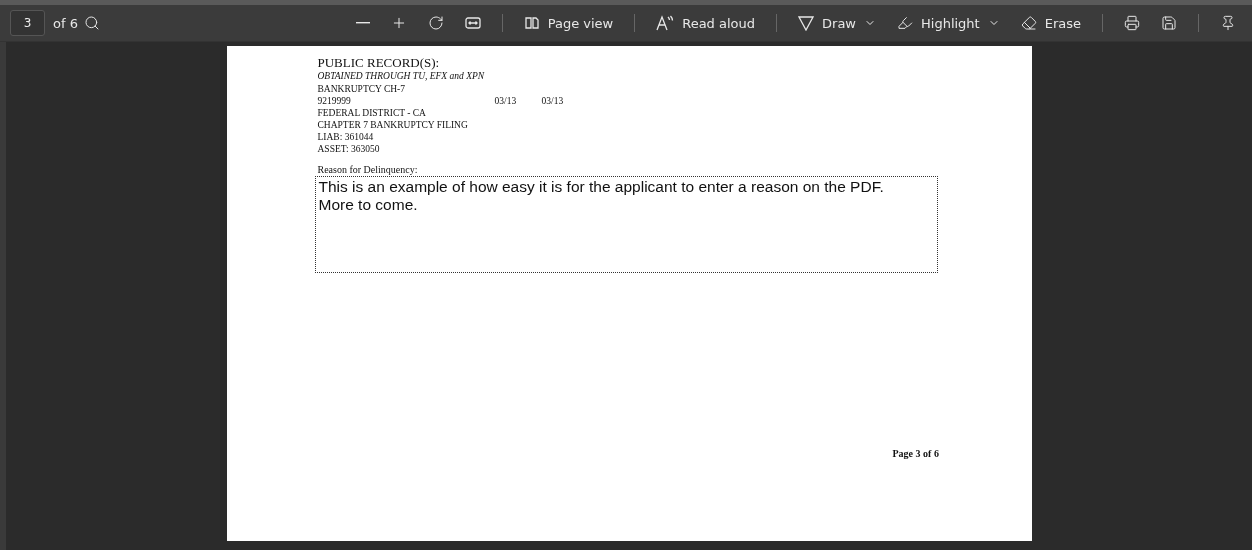 The width and height of the screenshot is (1252, 550). What do you see at coordinates (531, 23) in the screenshot?
I see `book-icon` at bounding box center [531, 23].